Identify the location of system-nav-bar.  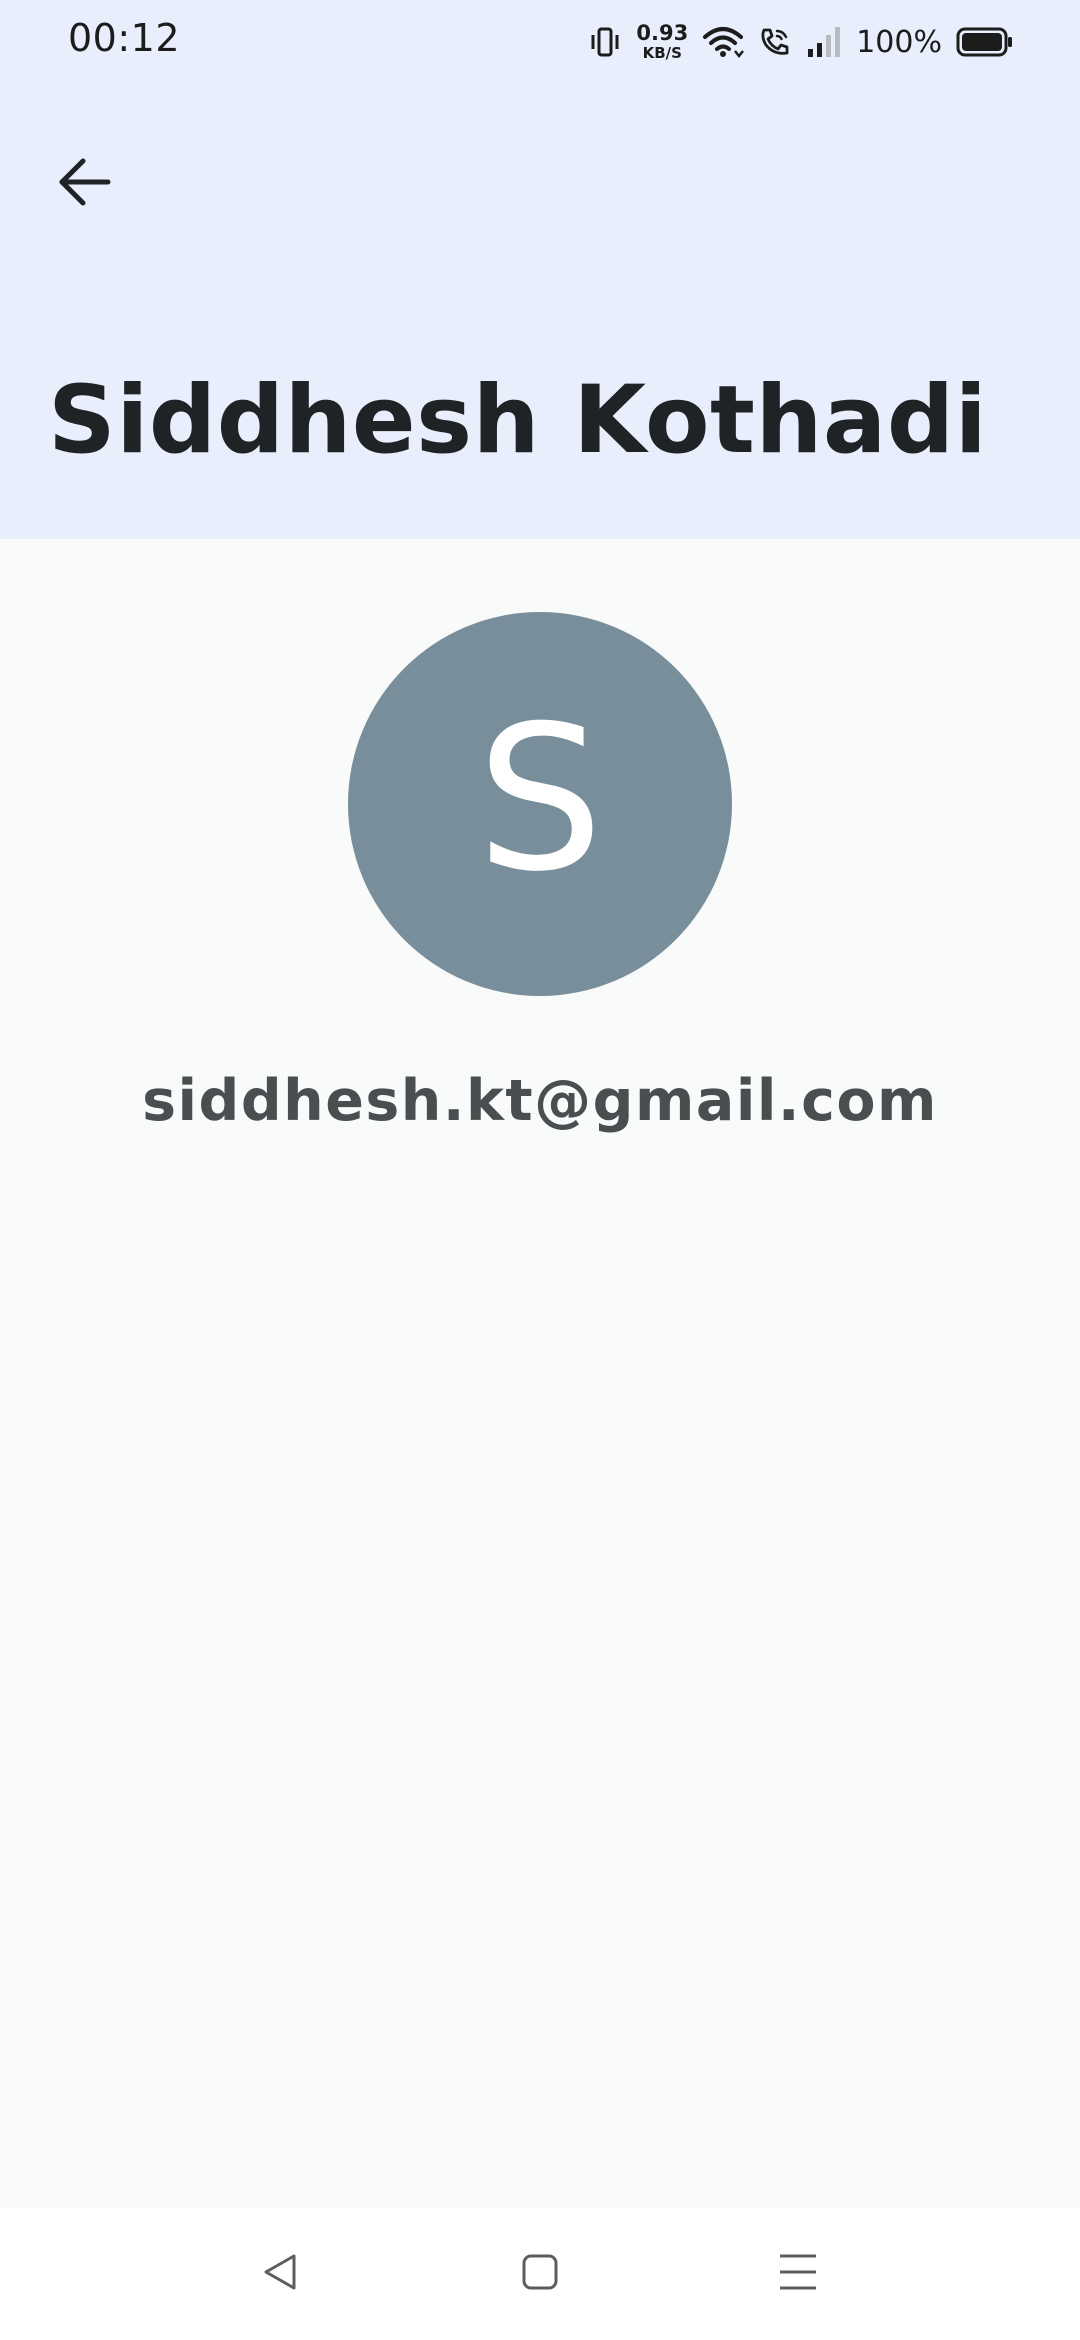
(540, 2274).